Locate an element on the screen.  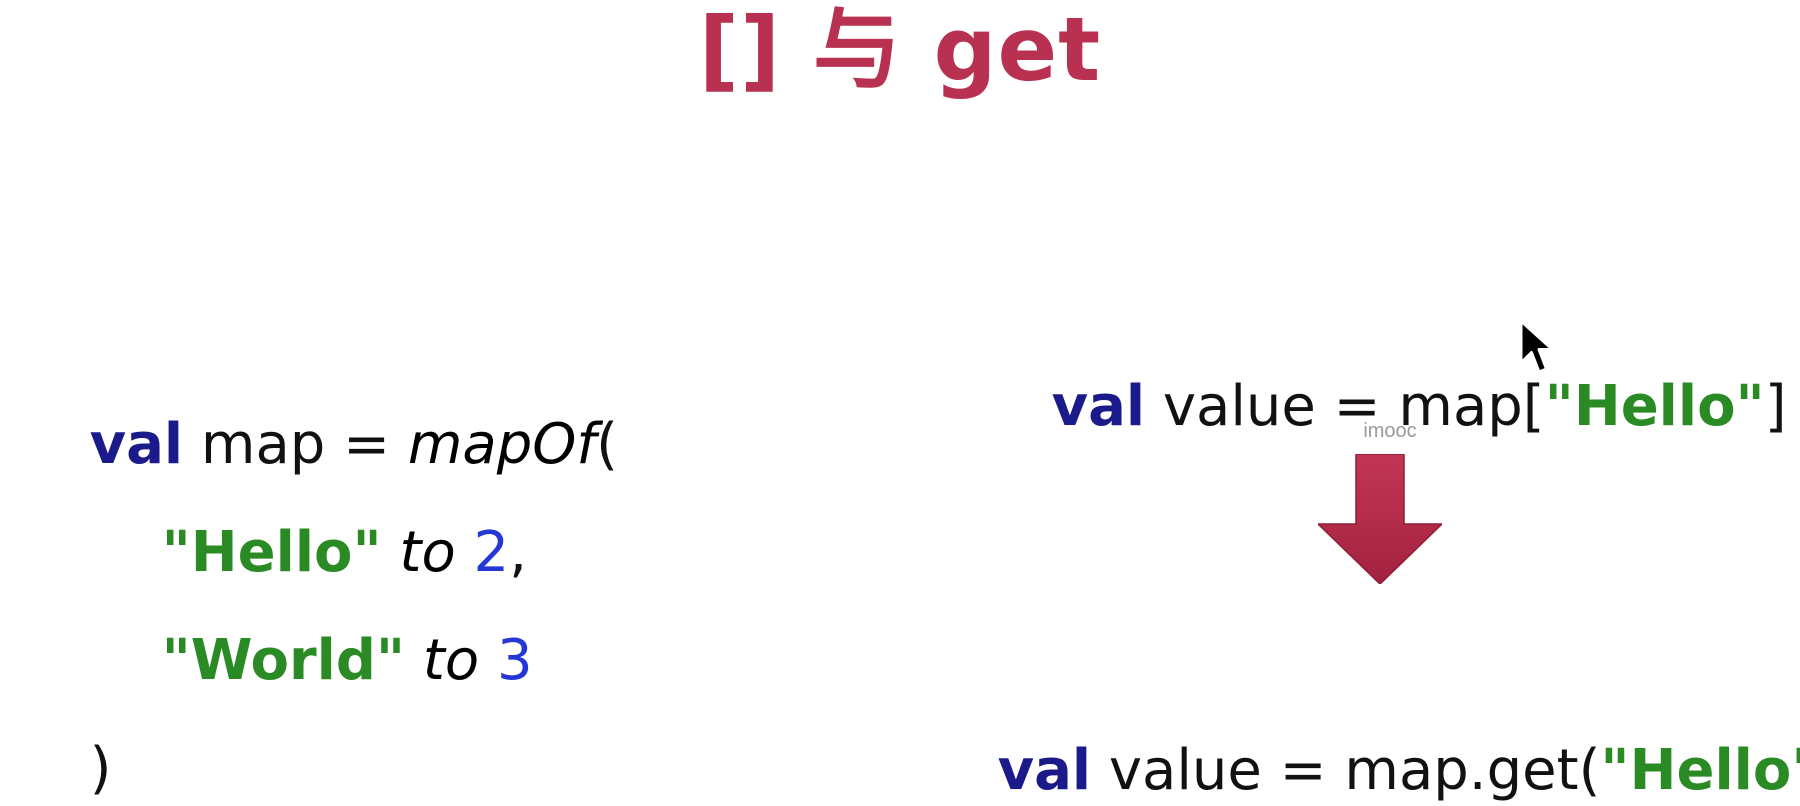
close-bracket: ] is located at coordinates (1775, 406).